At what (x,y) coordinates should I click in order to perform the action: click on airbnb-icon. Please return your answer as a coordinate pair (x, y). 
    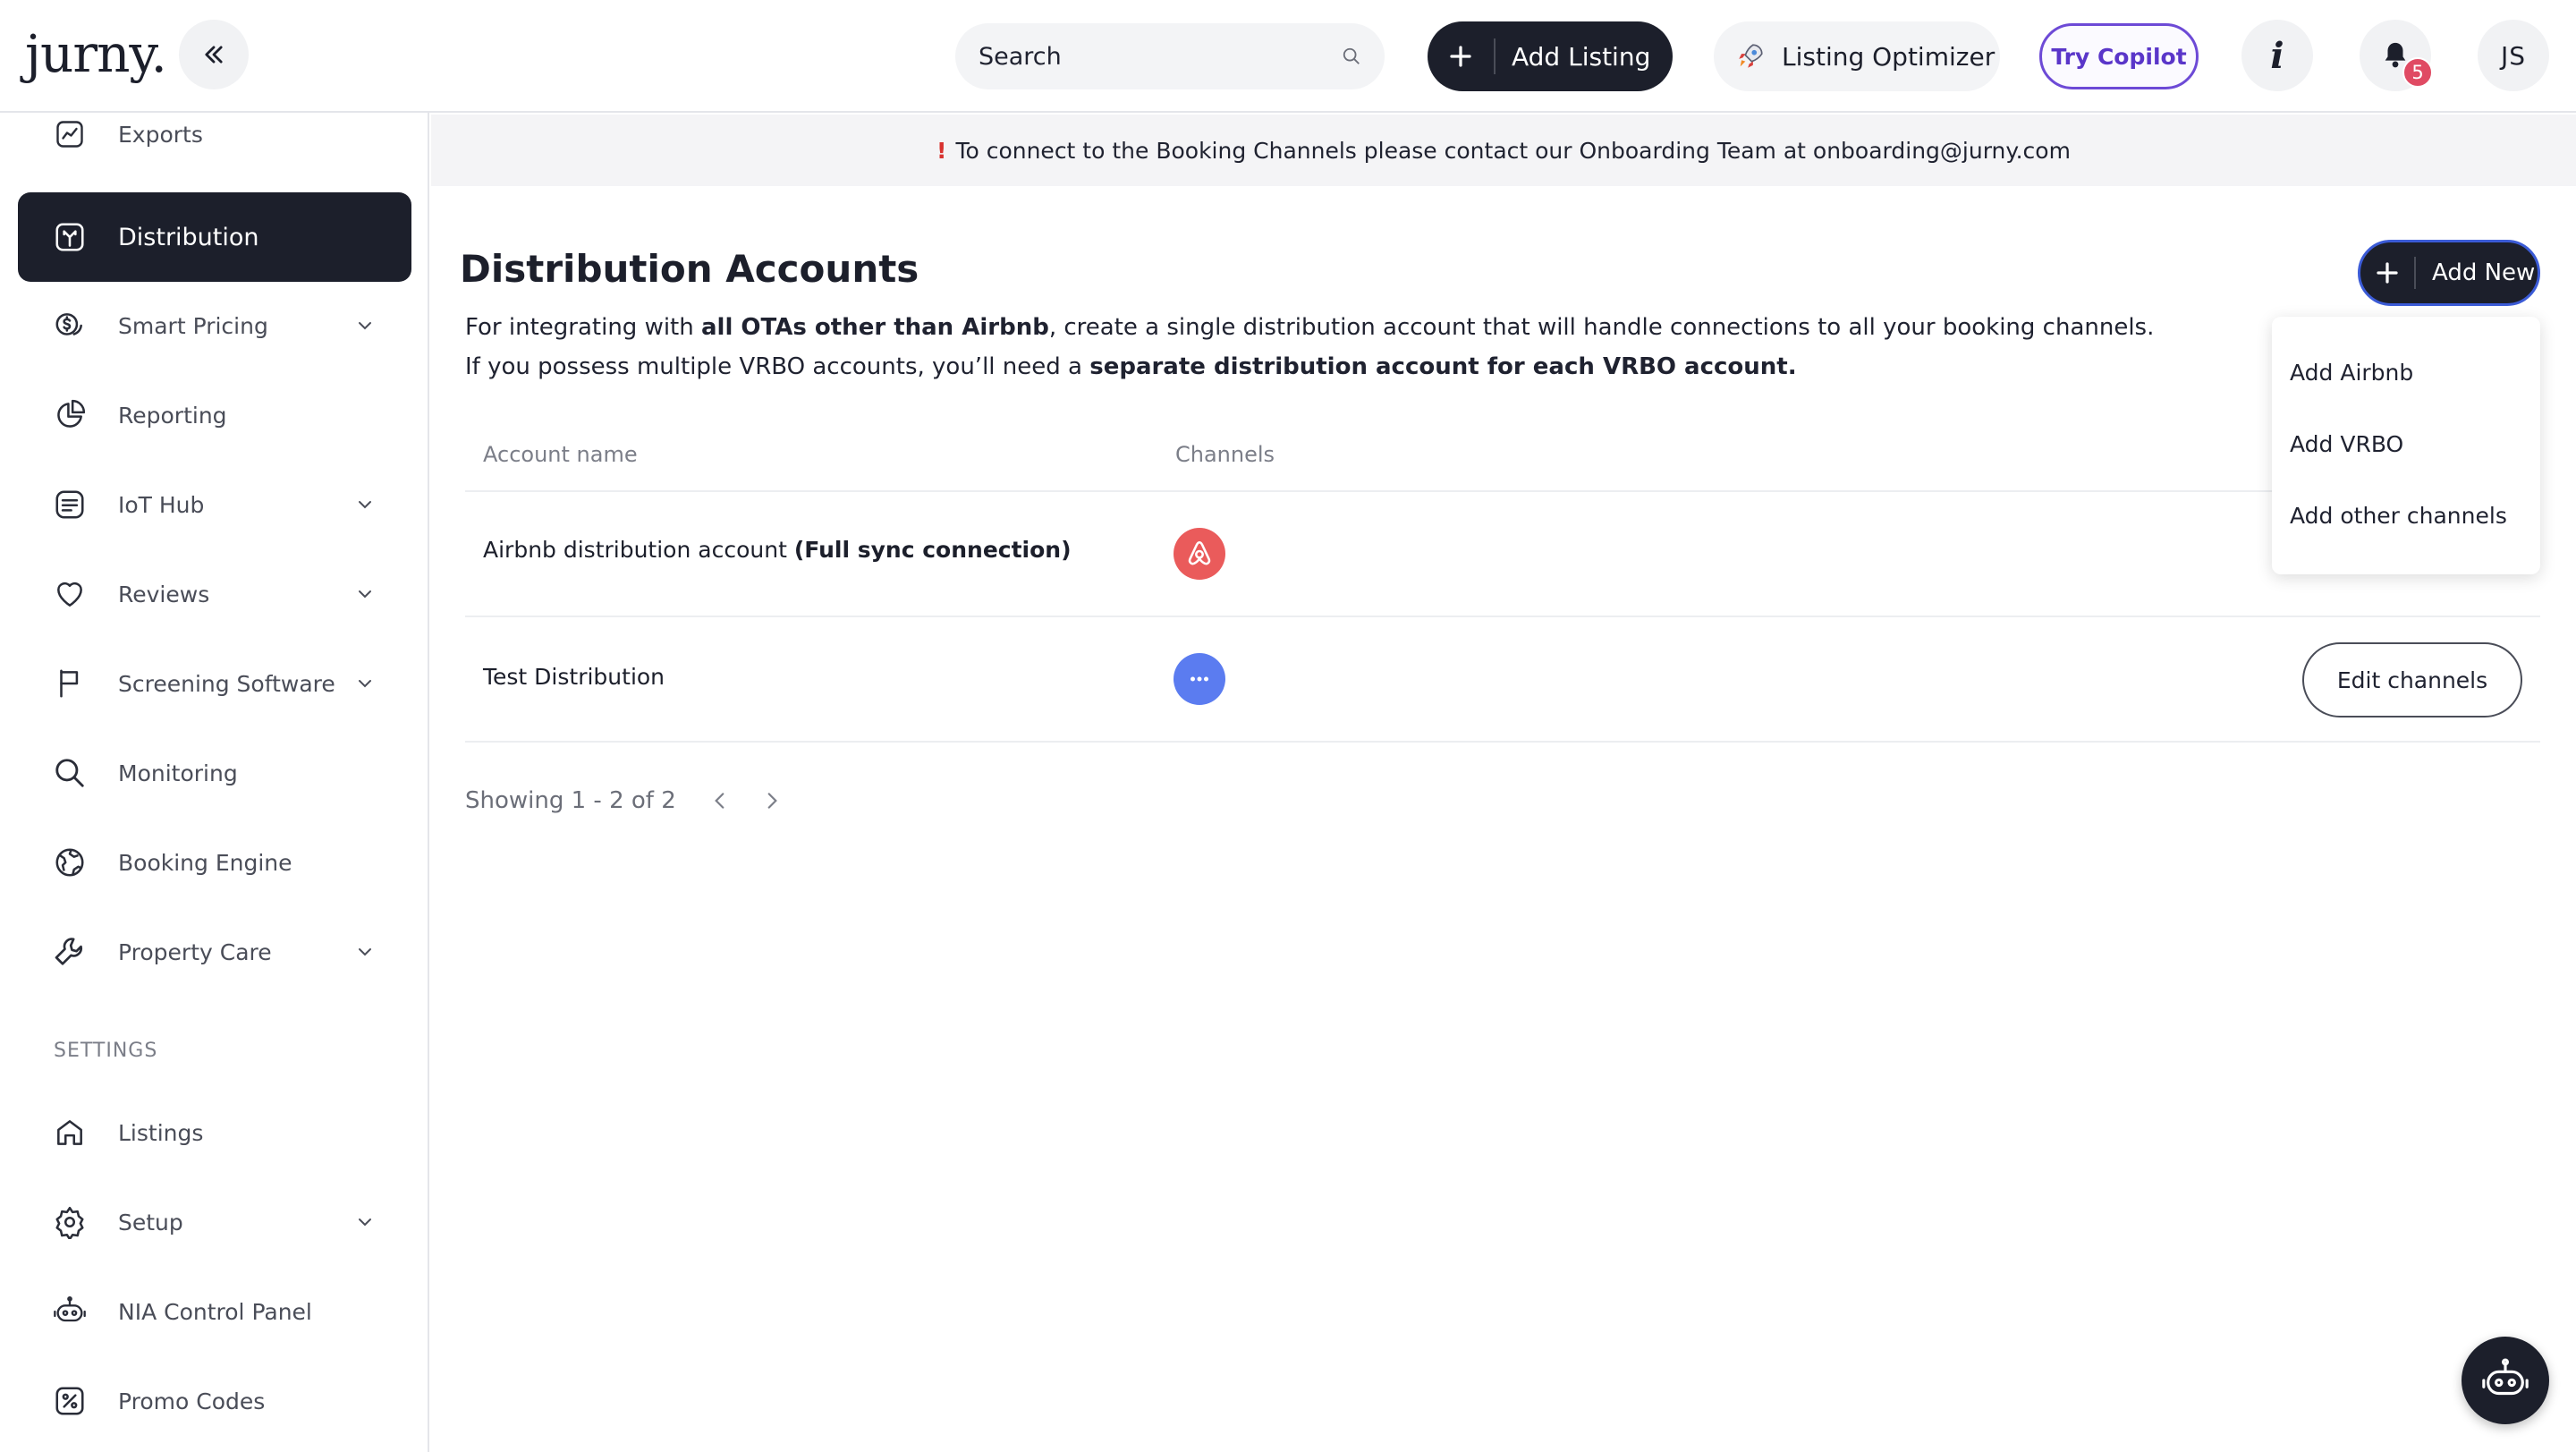
    Looking at the image, I should click on (1199, 554).